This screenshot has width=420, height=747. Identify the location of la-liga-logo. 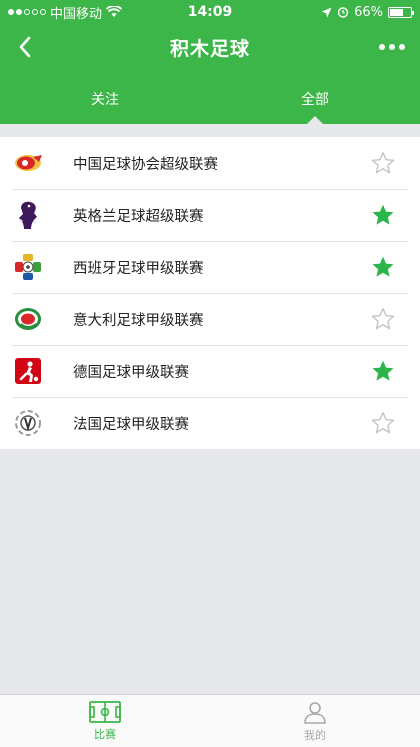
(28, 267).